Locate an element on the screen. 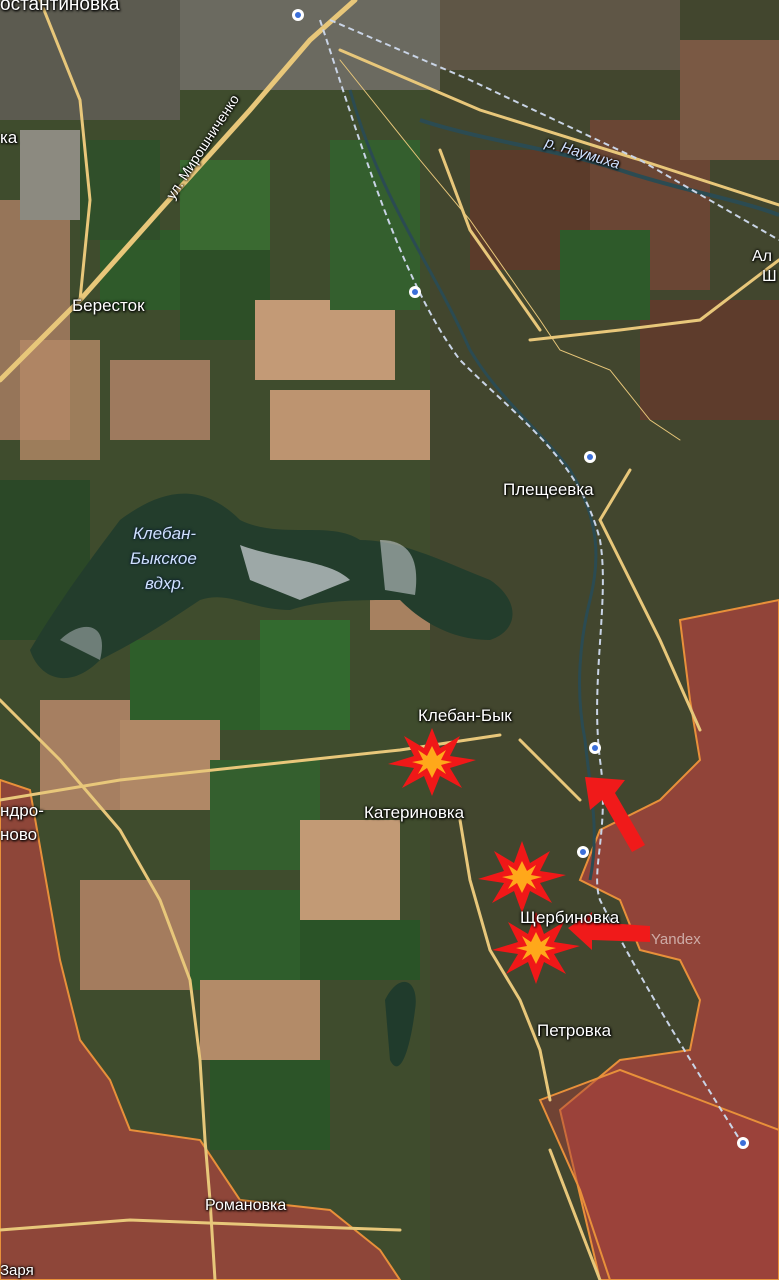  label-reservoir-line1: Клебан- is located at coordinates (165, 533).